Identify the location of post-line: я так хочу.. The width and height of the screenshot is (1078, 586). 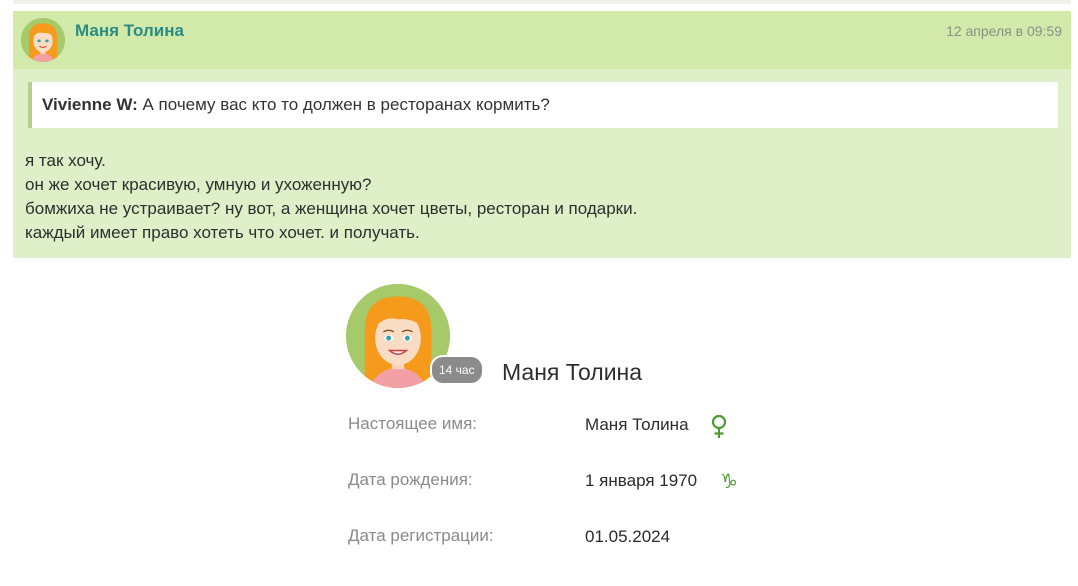
(65, 160).